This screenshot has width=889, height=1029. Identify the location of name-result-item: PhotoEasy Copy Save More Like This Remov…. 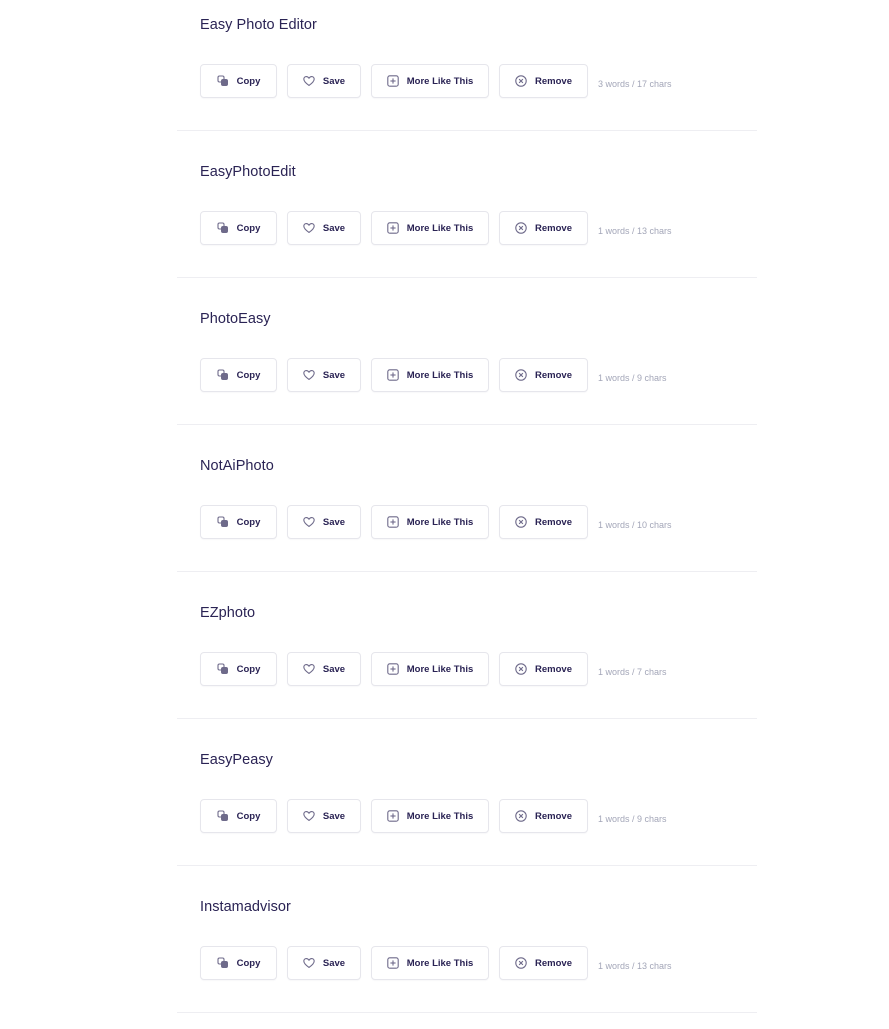
(467, 367).